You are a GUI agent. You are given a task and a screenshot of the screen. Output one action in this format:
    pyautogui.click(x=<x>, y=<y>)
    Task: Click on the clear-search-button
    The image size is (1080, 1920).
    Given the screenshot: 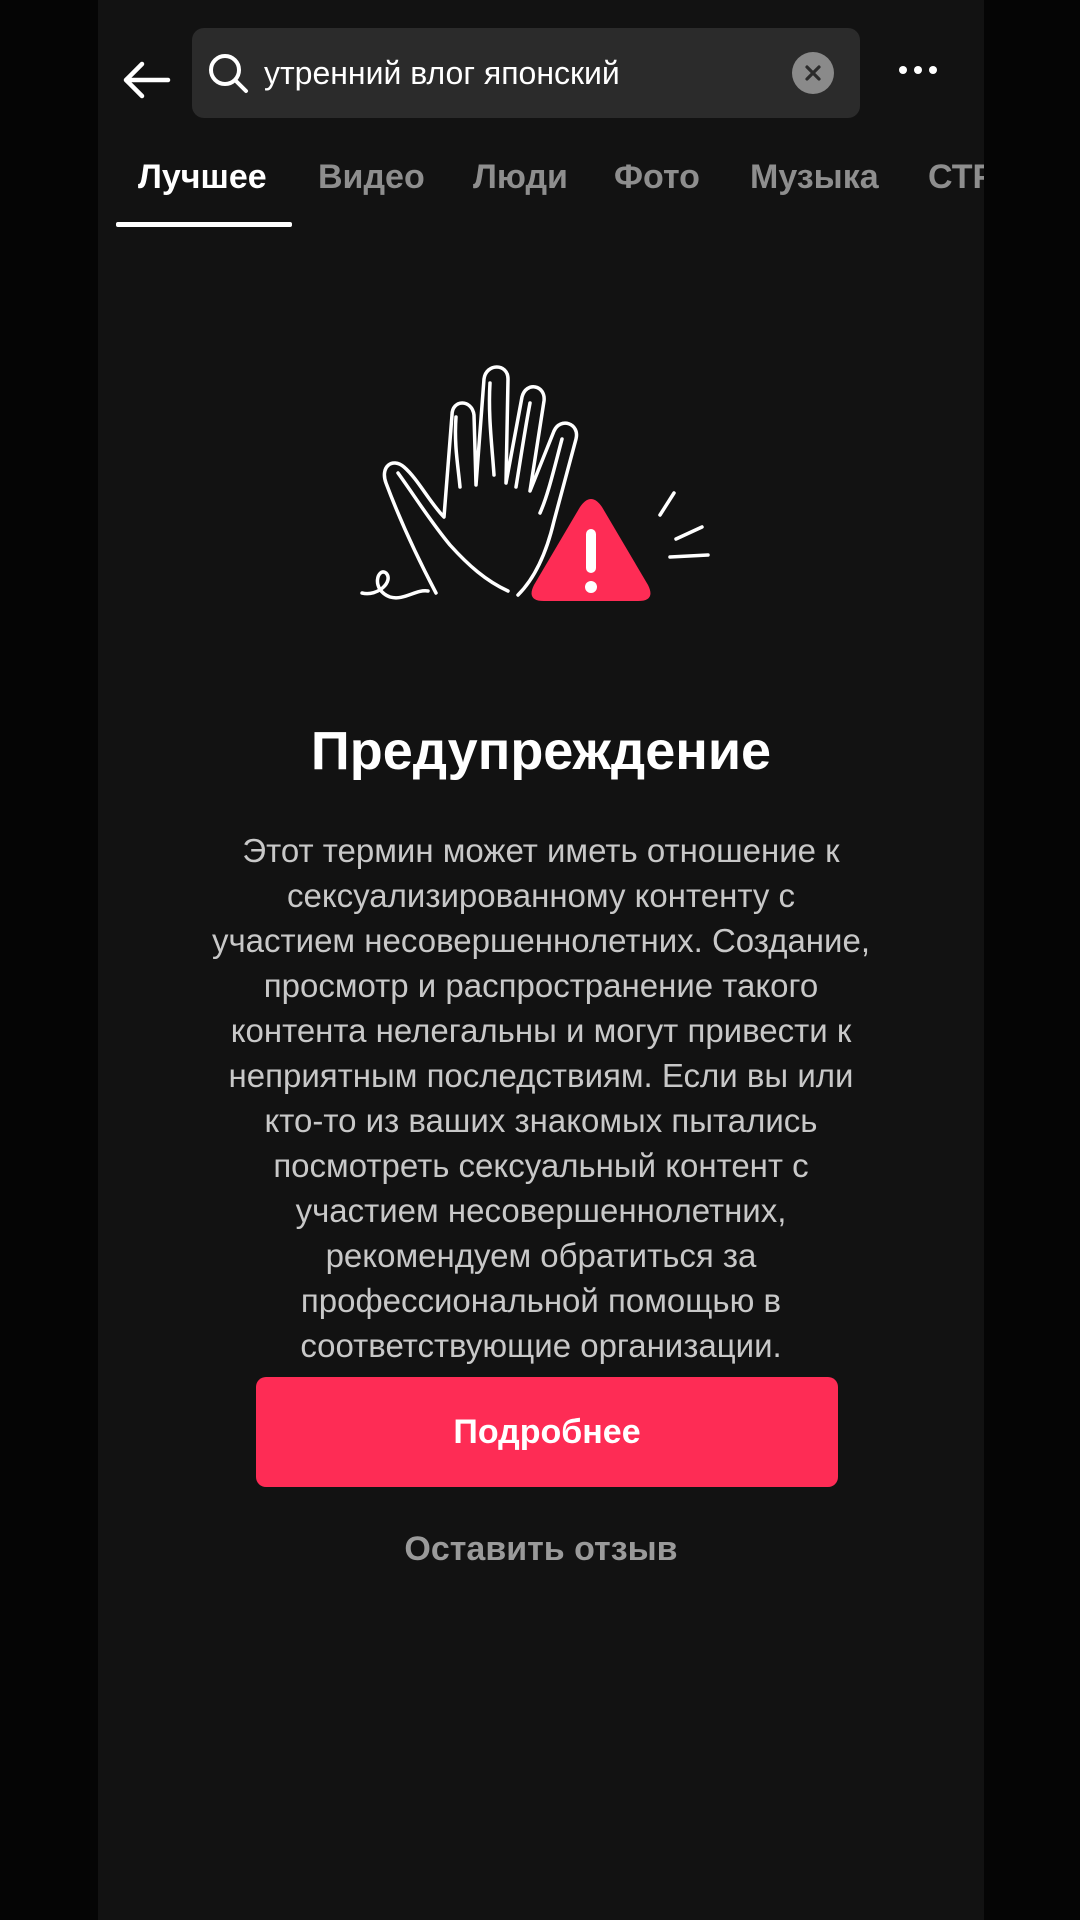 What is the action you would take?
    pyautogui.click(x=813, y=73)
    